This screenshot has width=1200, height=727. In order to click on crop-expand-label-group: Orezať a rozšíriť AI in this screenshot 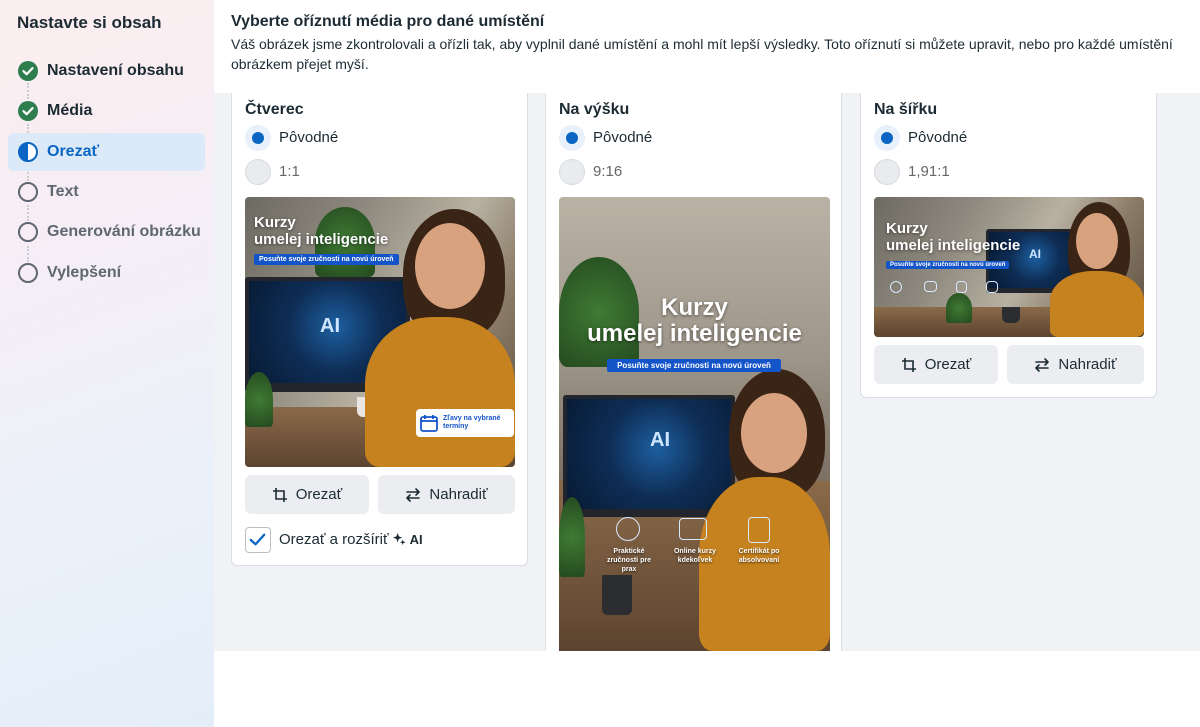, I will do `click(351, 539)`.